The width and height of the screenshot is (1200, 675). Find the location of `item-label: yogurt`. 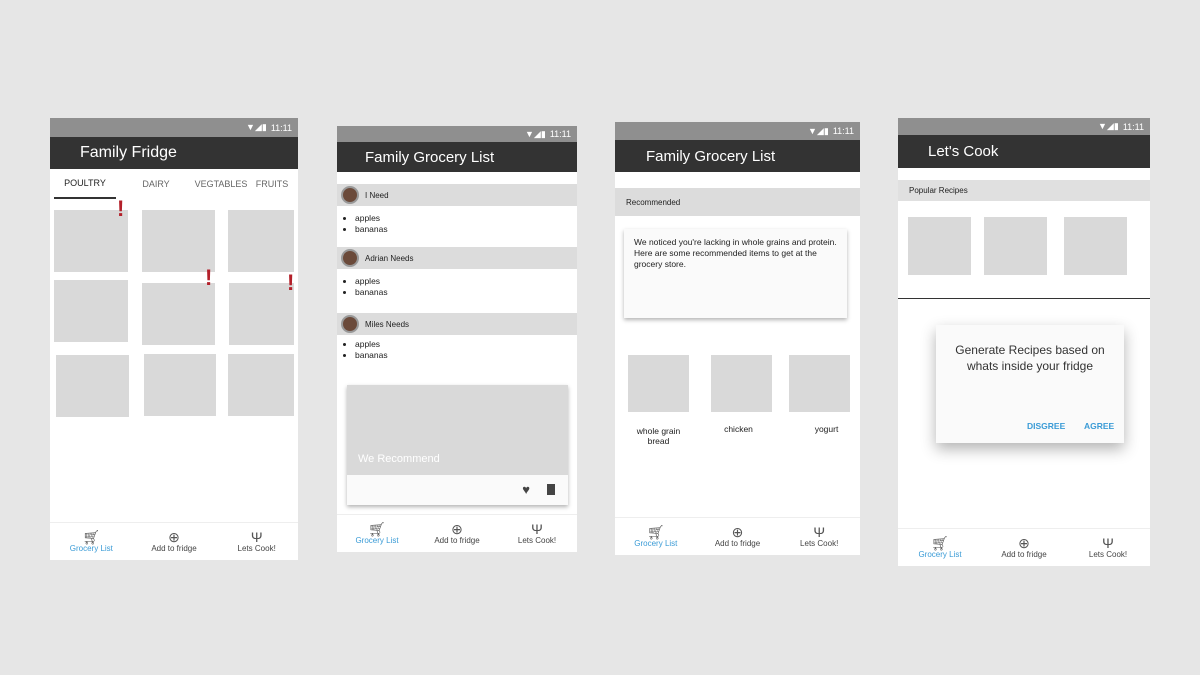

item-label: yogurt is located at coordinates (826, 429).